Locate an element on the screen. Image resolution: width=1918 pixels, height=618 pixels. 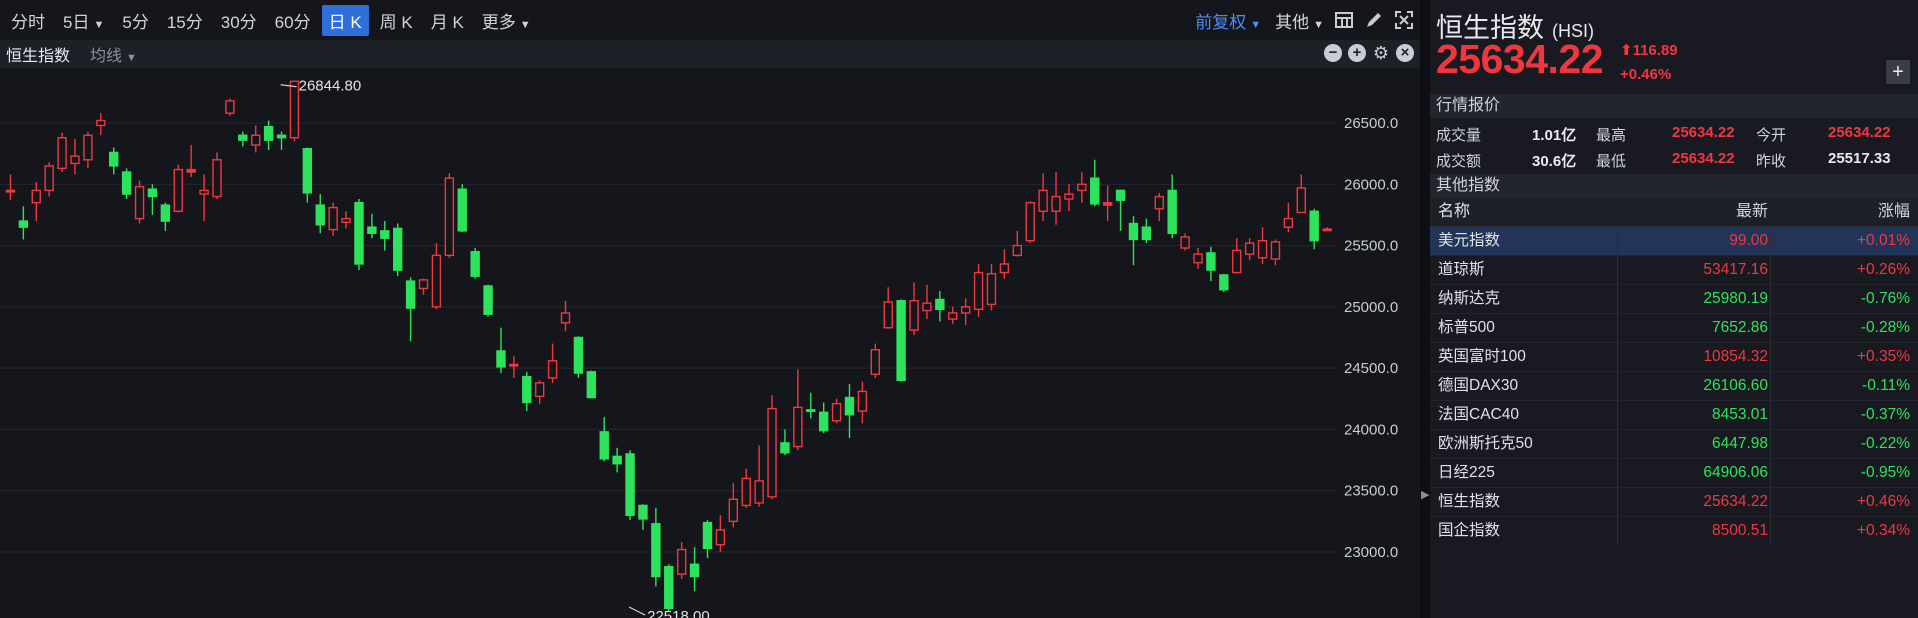
zoom-in-icon: + is located at coordinates (1357, 53).